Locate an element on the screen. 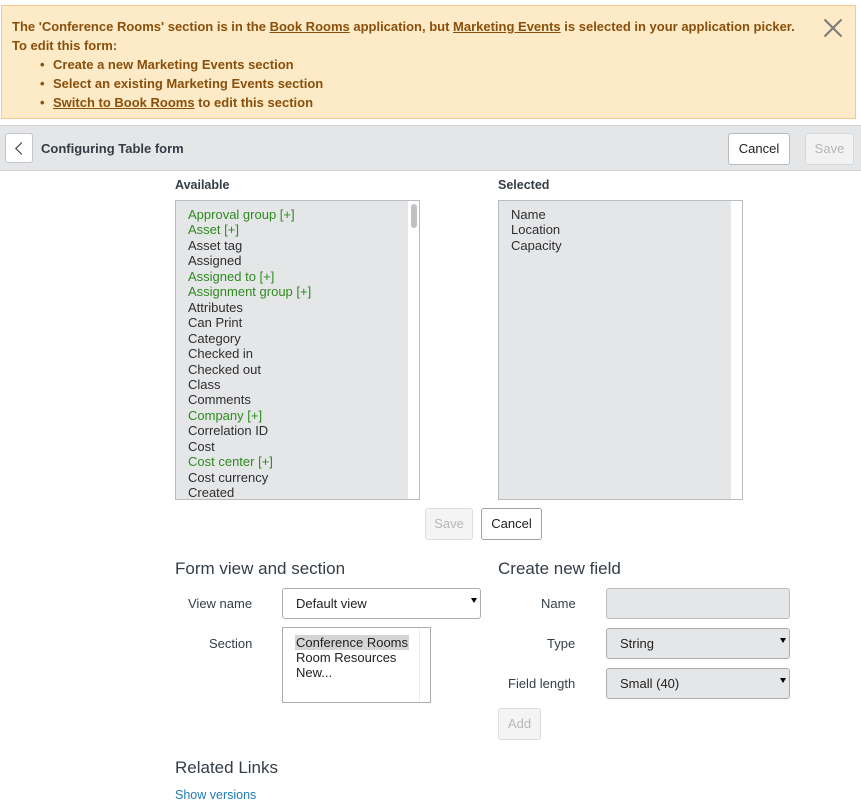  available-field-option: Assigned is located at coordinates (249, 260).